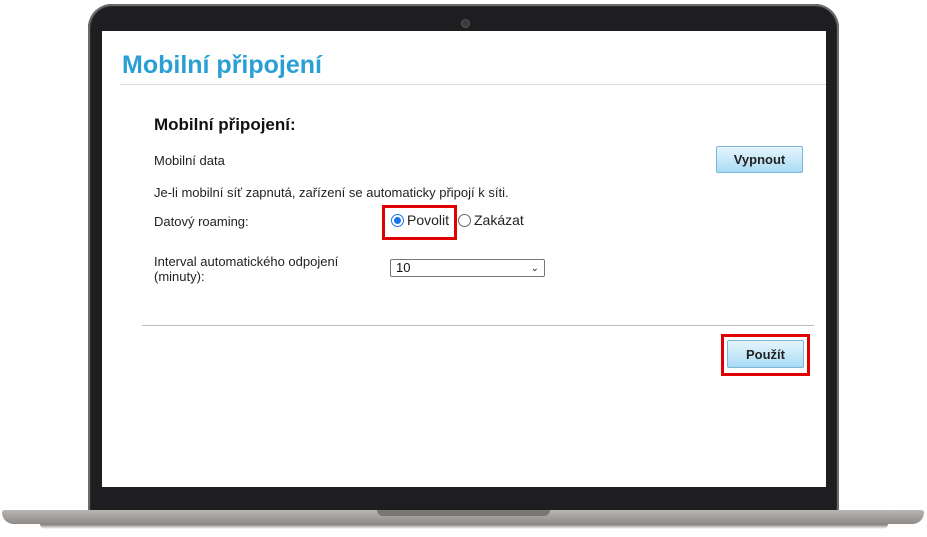 This screenshot has width=927, height=537. Describe the element at coordinates (246, 261) in the screenshot. I see `interval-label-line1: Interval automatického odpojení` at that location.